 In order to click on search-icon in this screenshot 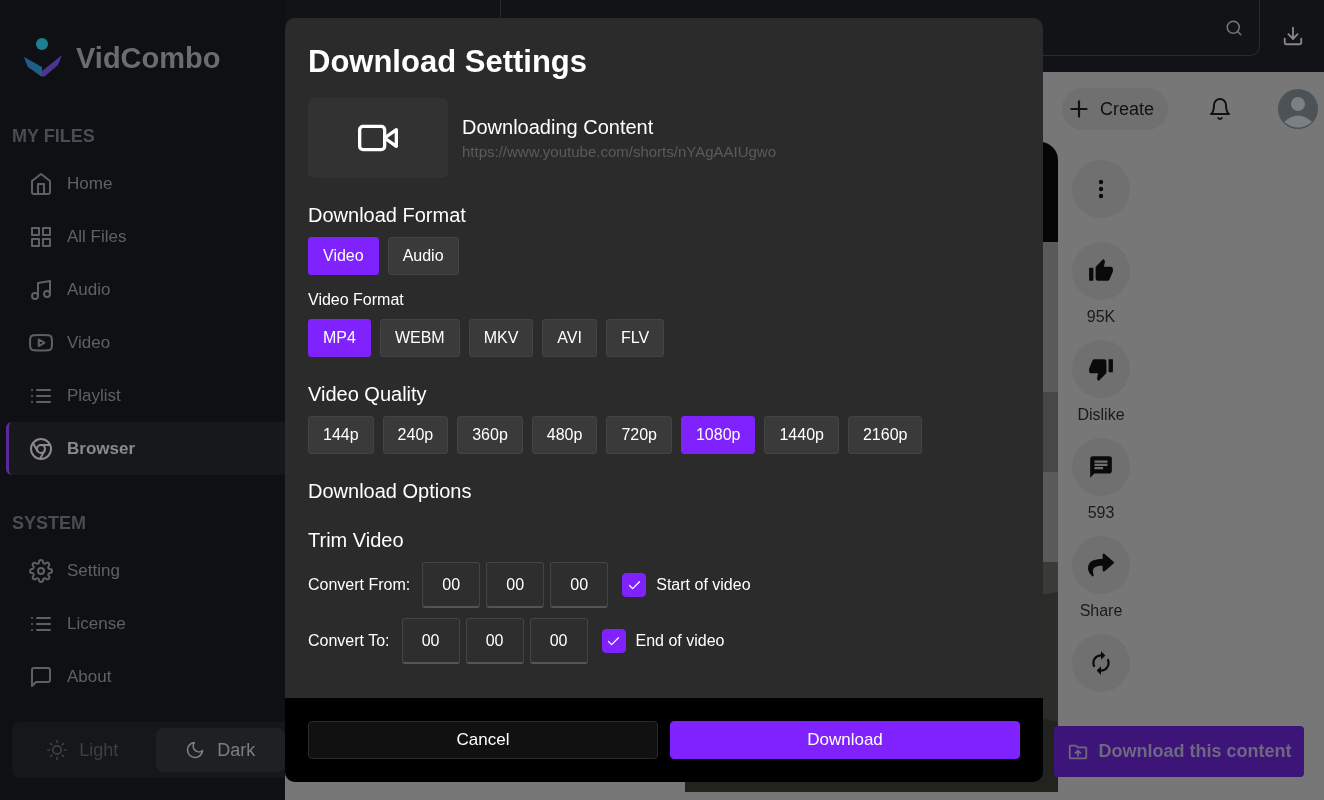, I will do `click(1234, 27)`.